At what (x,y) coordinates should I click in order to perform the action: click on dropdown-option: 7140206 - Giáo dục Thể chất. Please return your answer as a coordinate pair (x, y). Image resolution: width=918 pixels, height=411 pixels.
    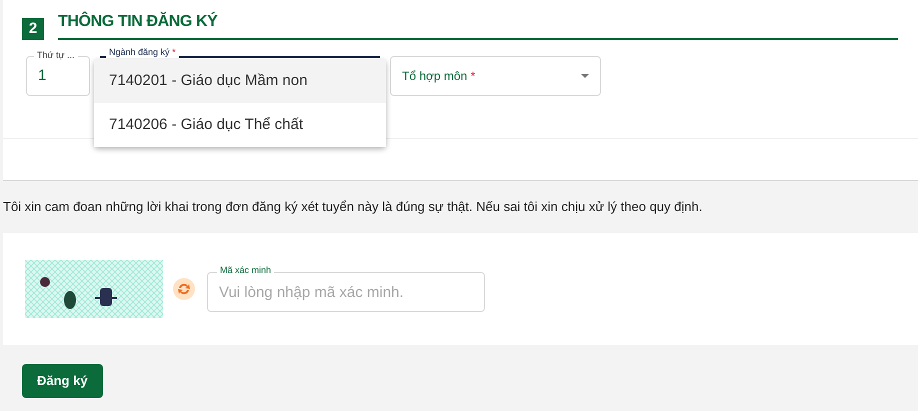
    Looking at the image, I should click on (240, 125).